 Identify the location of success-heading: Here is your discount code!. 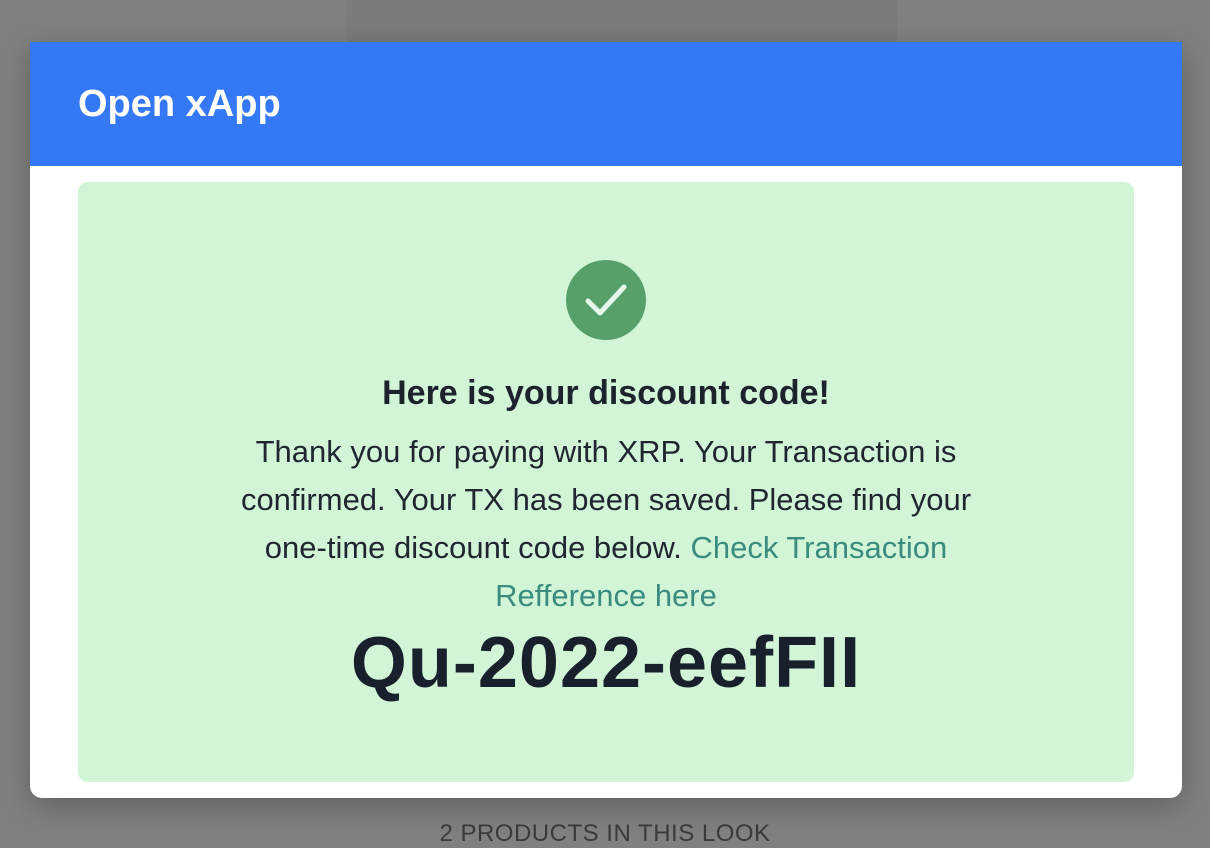
(606, 393).